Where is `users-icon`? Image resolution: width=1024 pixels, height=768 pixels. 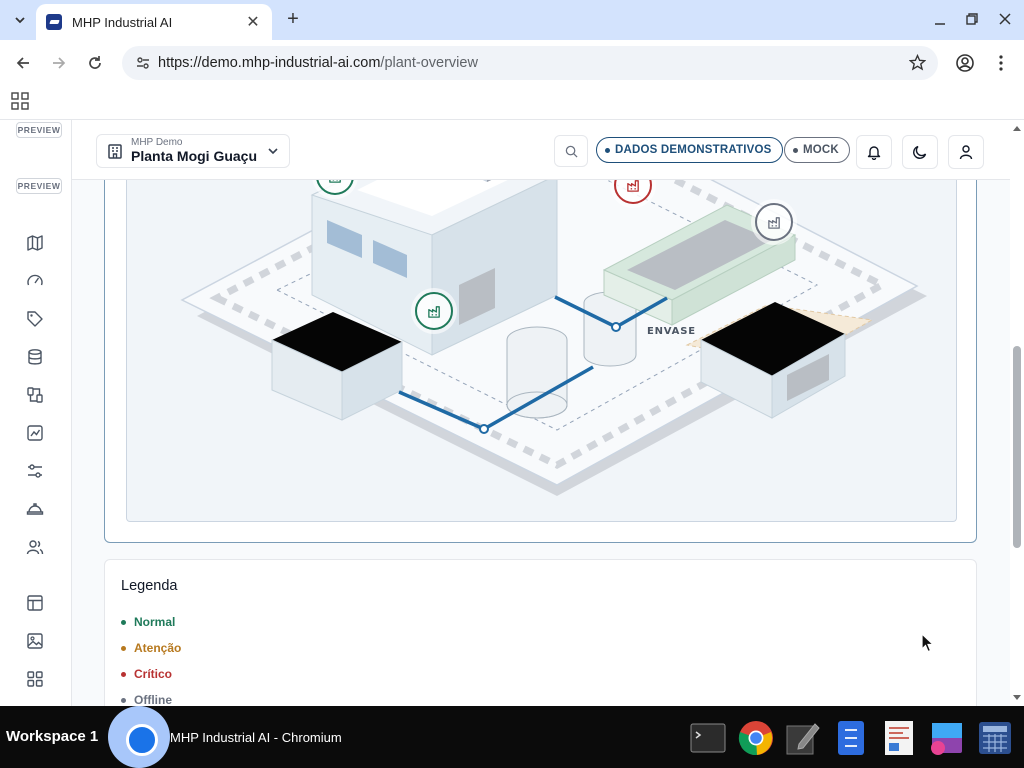 users-icon is located at coordinates (35, 547).